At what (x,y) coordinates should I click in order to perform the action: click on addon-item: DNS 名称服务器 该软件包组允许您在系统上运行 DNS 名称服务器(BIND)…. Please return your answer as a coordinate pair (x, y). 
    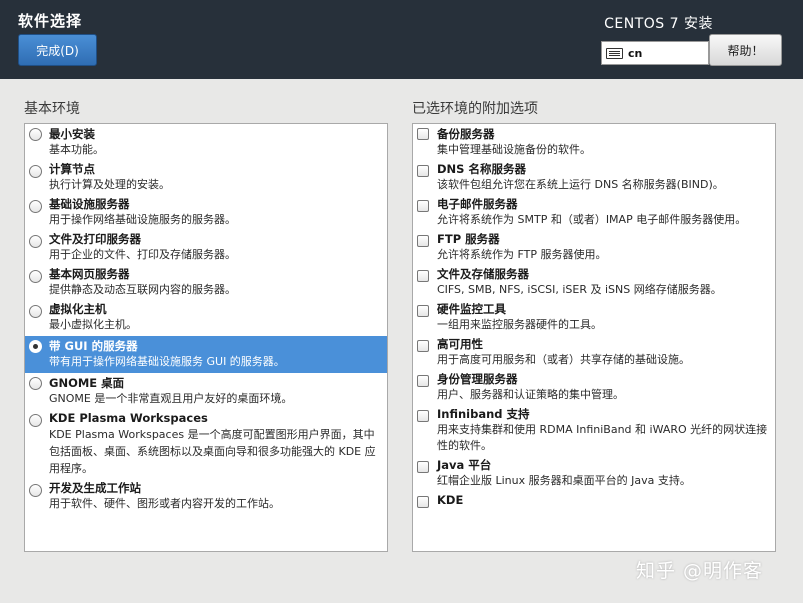
    Looking at the image, I should click on (594, 178).